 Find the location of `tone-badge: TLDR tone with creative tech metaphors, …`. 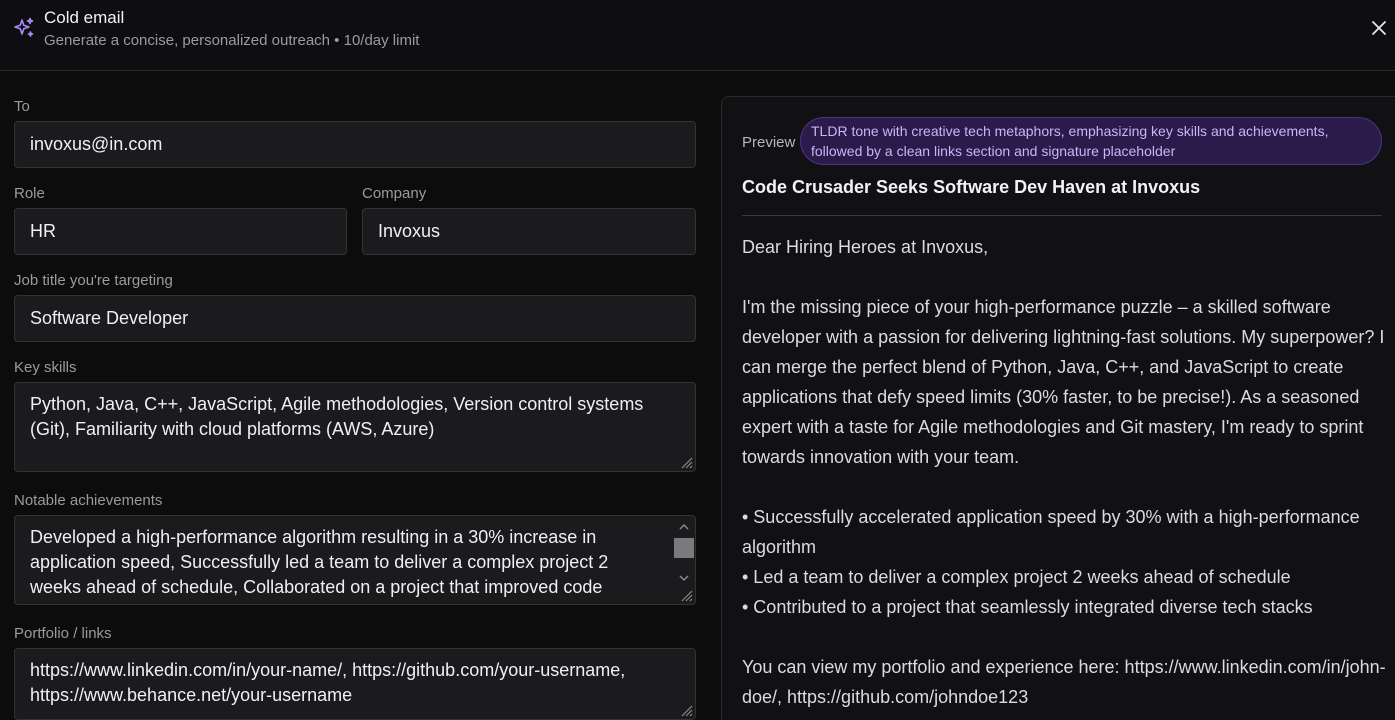

tone-badge: TLDR tone with creative tech metaphors, … is located at coordinates (1091, 141).